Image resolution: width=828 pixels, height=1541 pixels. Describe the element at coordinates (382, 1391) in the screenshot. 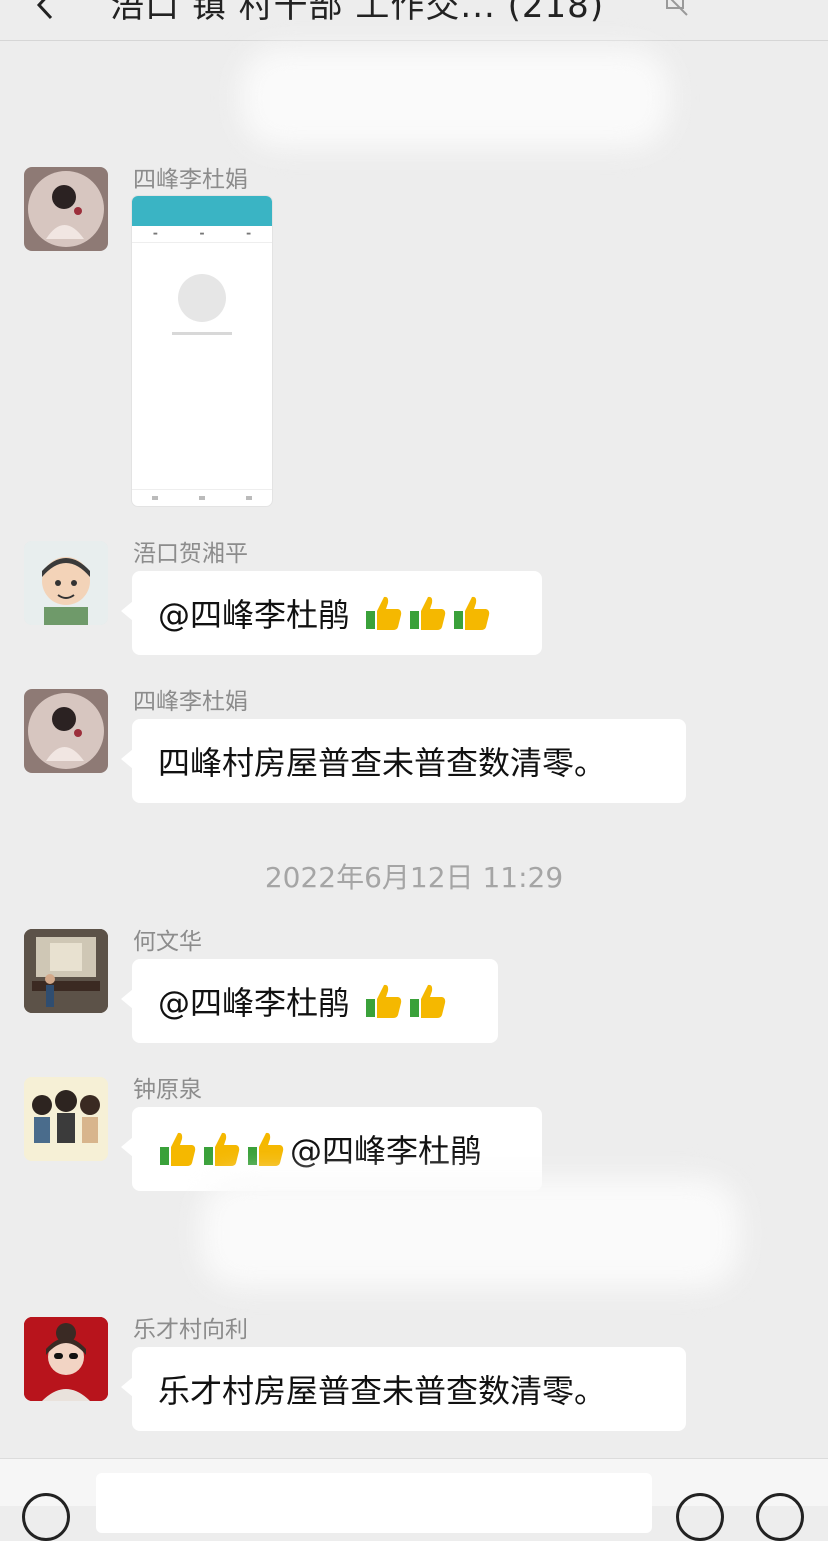

I see `message-text: 乐才村房屋普查未普查数清零。` at that location.